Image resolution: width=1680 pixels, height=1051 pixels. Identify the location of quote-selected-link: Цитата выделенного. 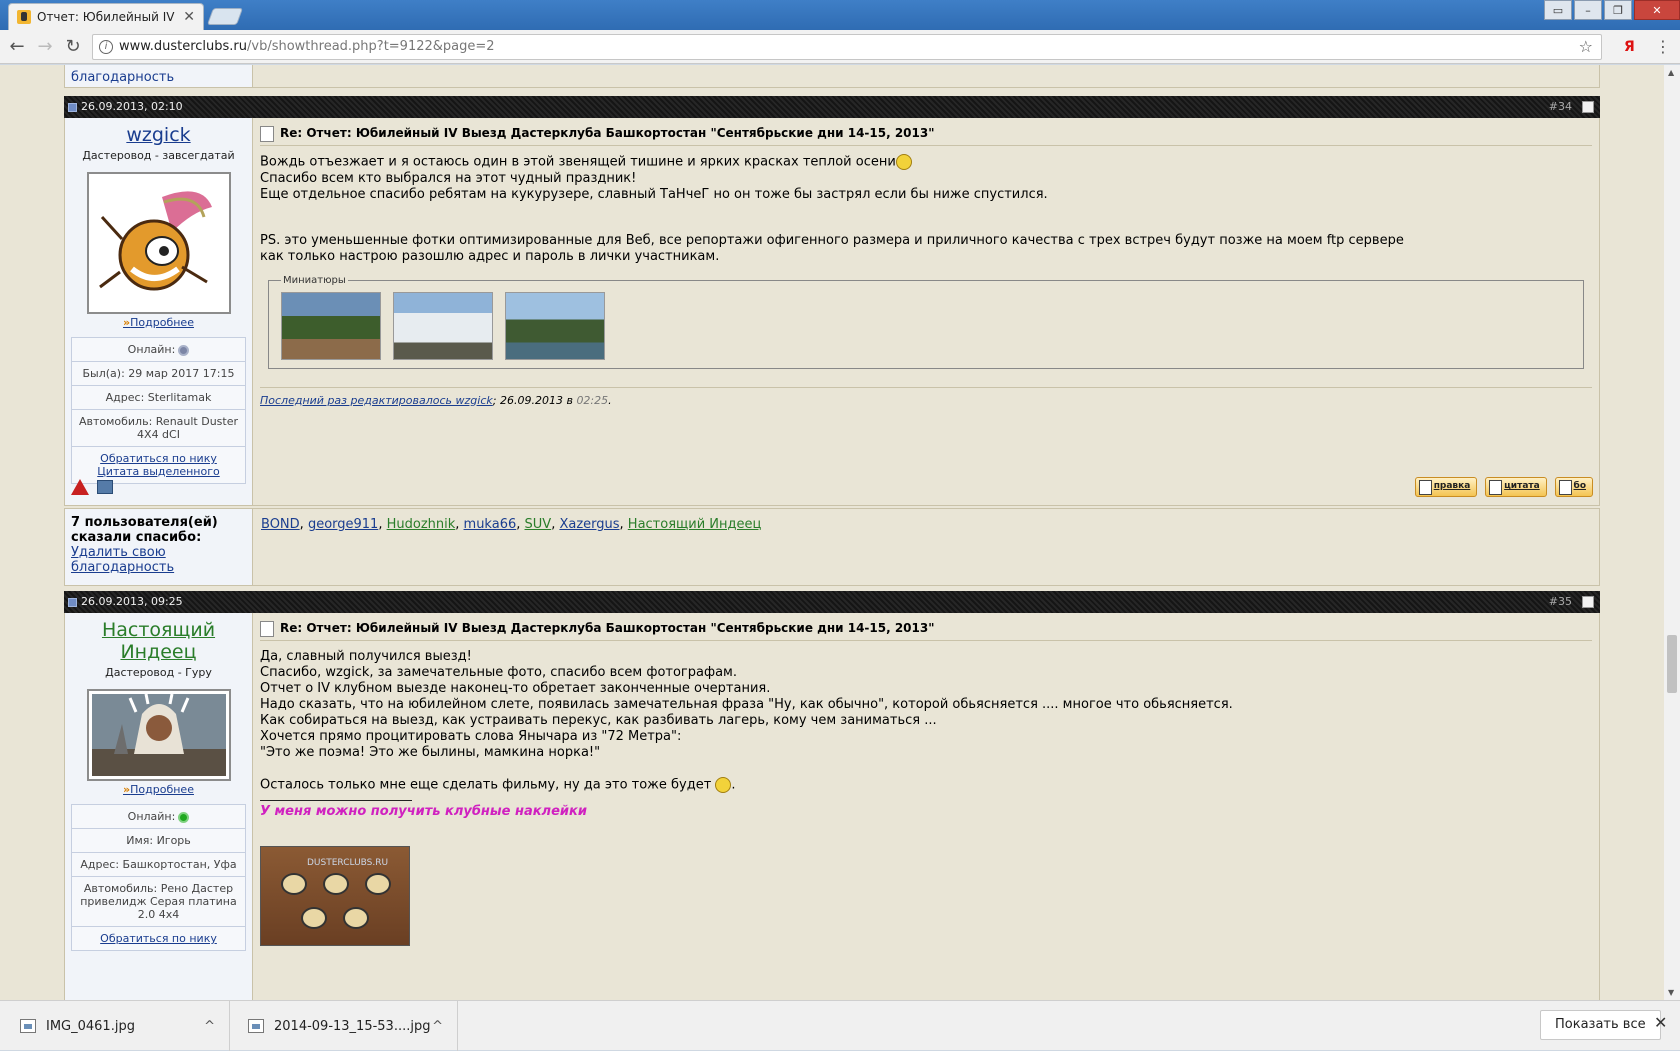
(158, 471).